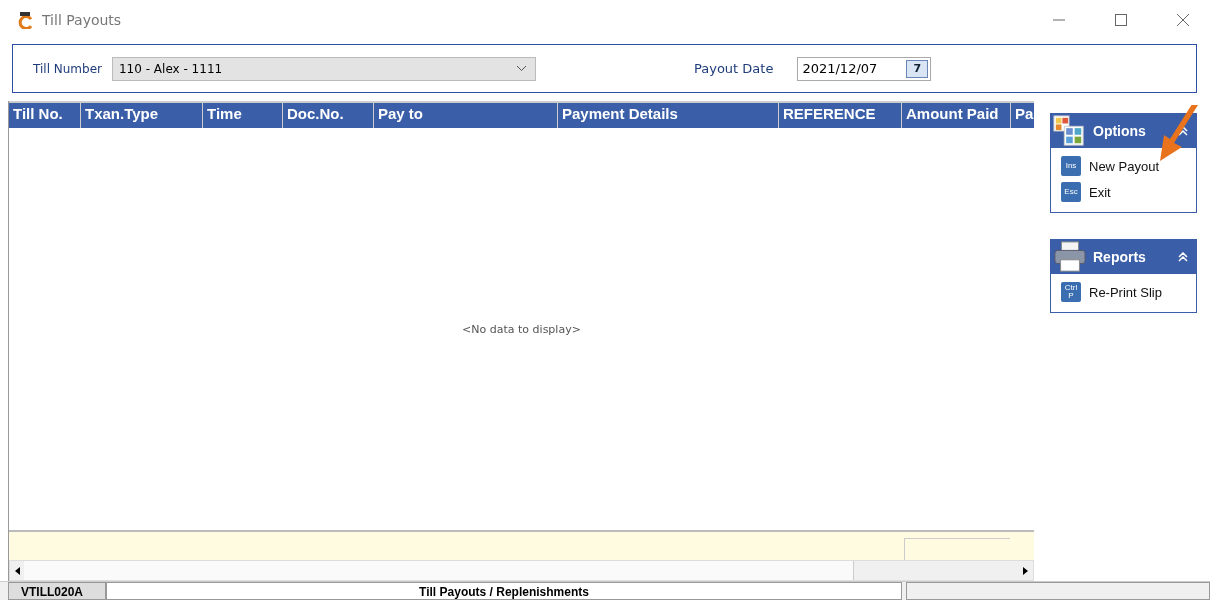  What do you see at coordinates (1124, 192) in the screenshot?
I see `panel-action-item: Esc Exit` at bounding box center [1124, 192].